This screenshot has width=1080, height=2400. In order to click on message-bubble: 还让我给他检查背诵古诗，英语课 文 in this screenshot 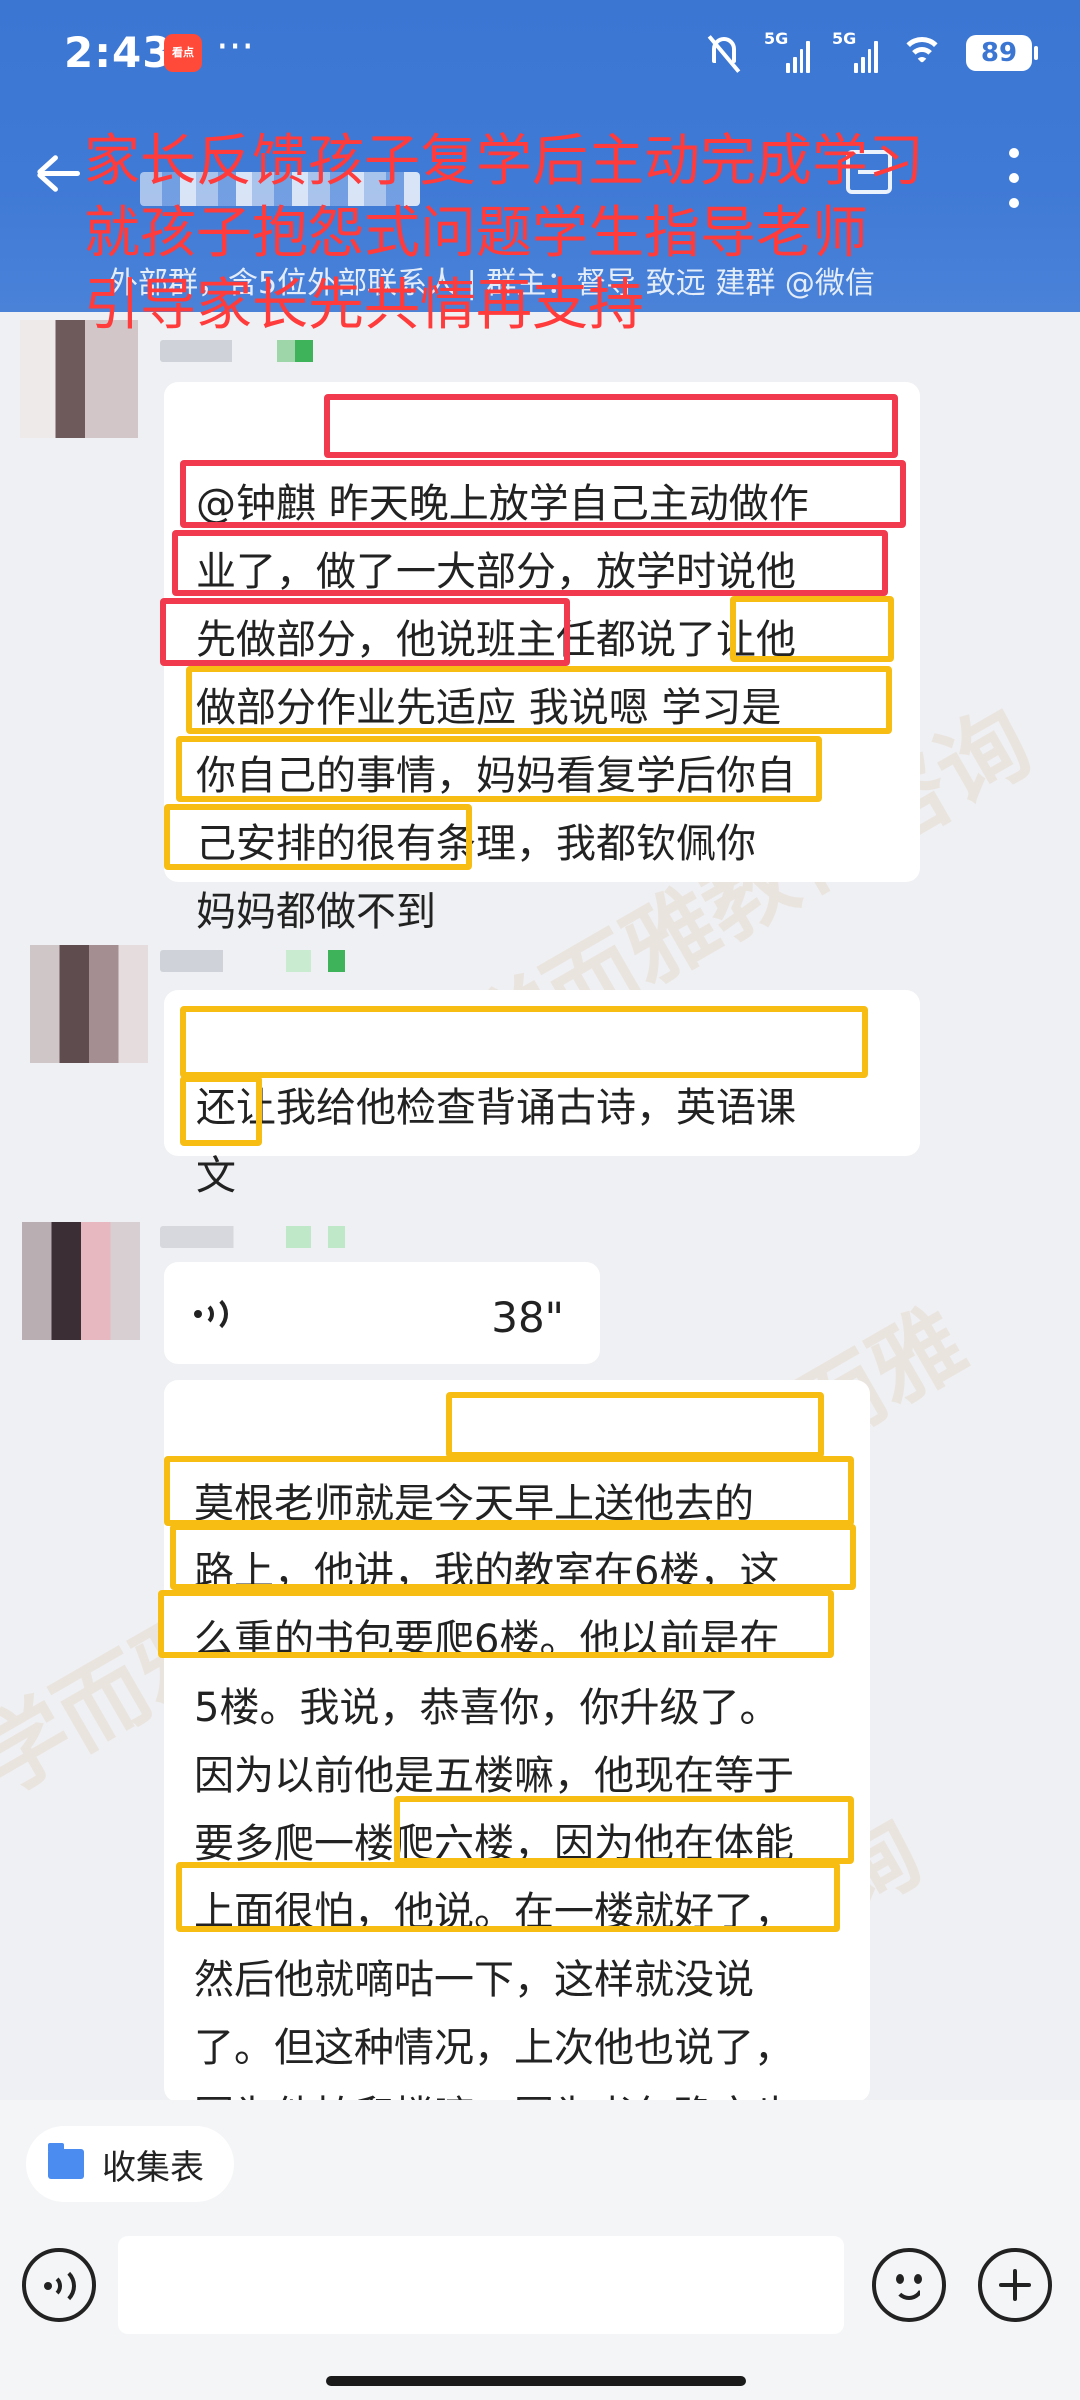, I will do `click(542, 1094)`.